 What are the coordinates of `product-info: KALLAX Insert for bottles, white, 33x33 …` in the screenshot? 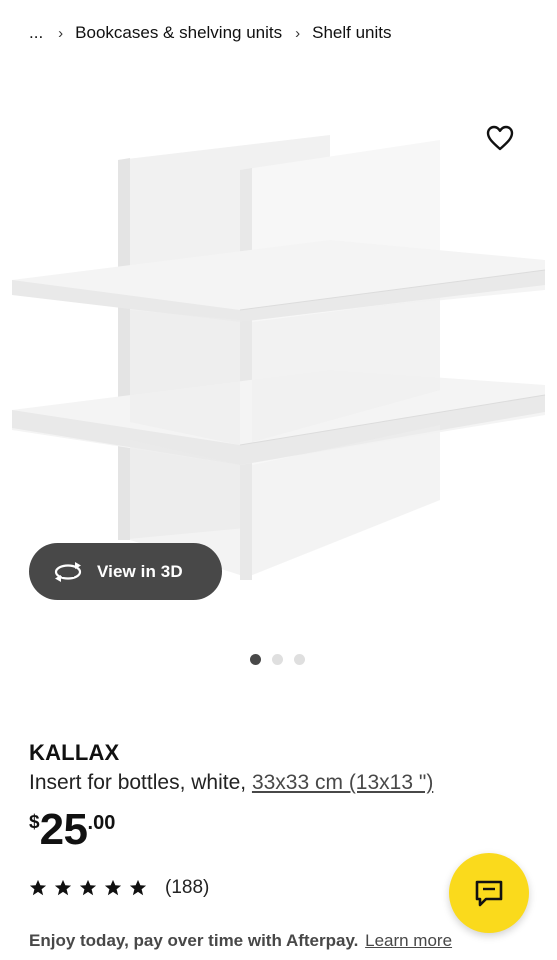 It's located at (283, 767).